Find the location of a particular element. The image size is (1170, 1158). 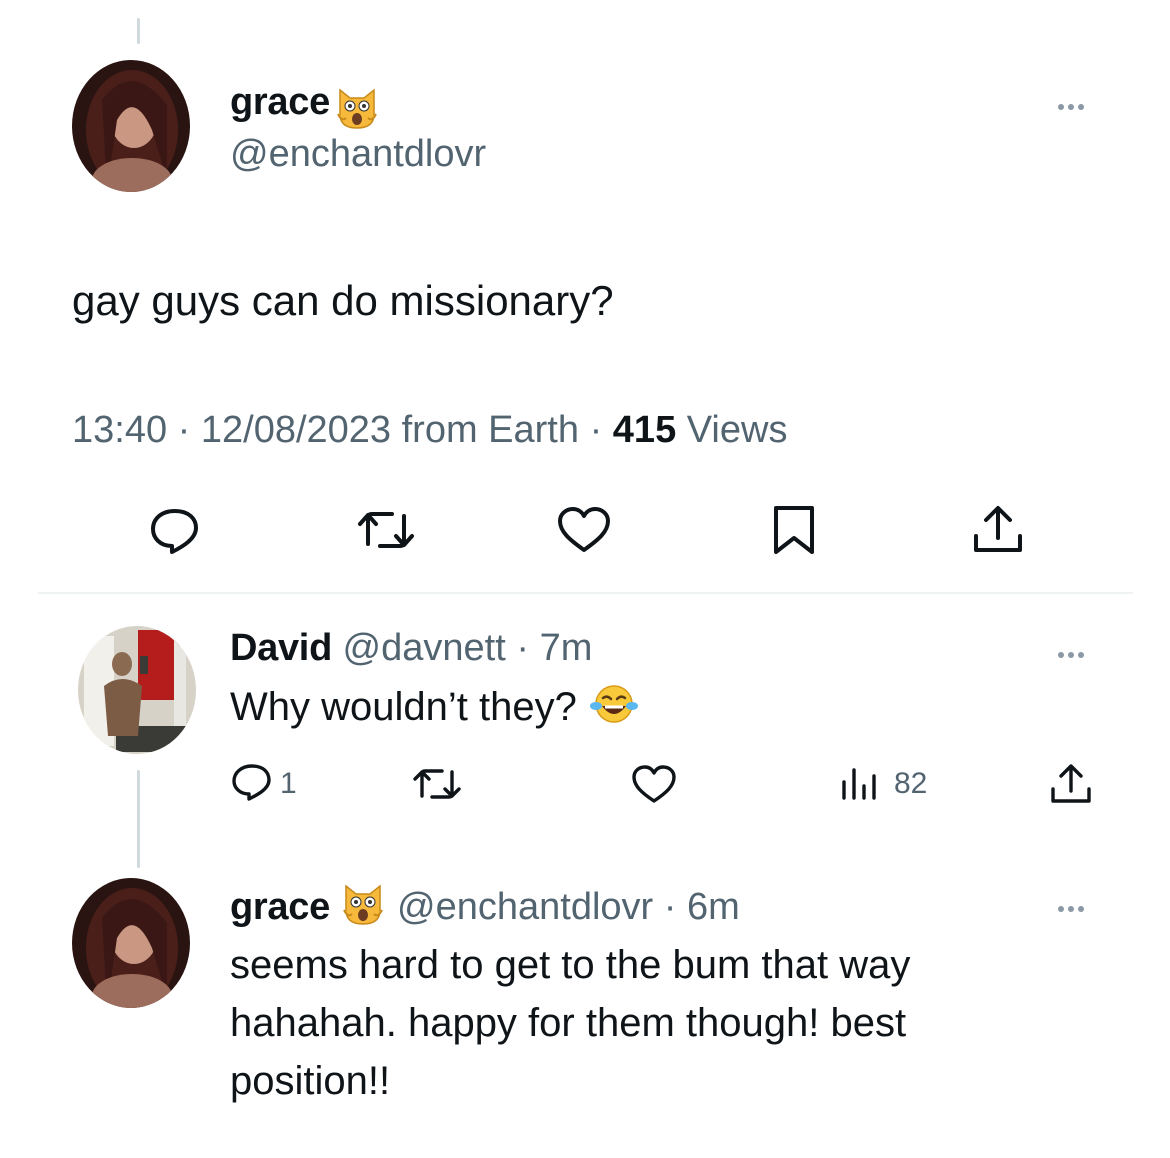

tweet-date-location: 12/08/2023 from Earth is located at coordinates (390, 430).